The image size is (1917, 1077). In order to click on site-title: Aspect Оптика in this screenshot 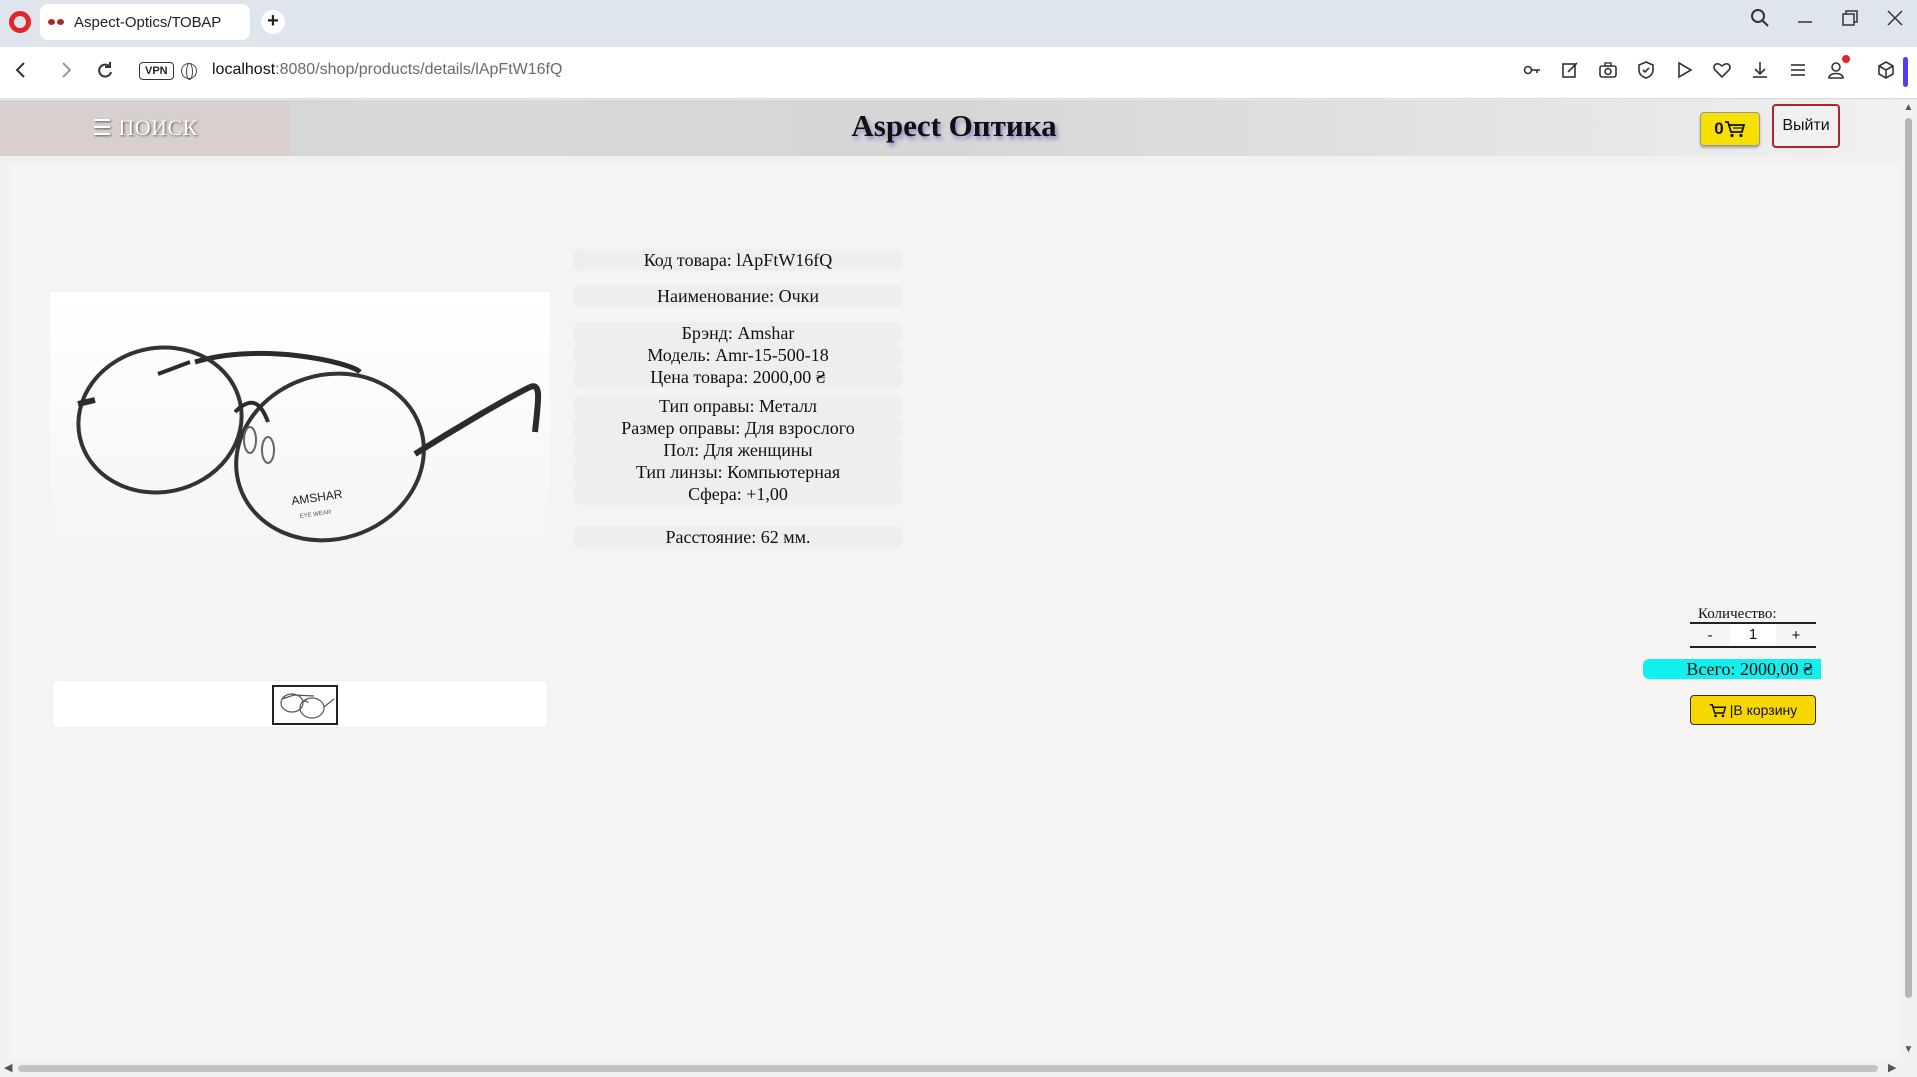, I will do `click(954, 125)`.